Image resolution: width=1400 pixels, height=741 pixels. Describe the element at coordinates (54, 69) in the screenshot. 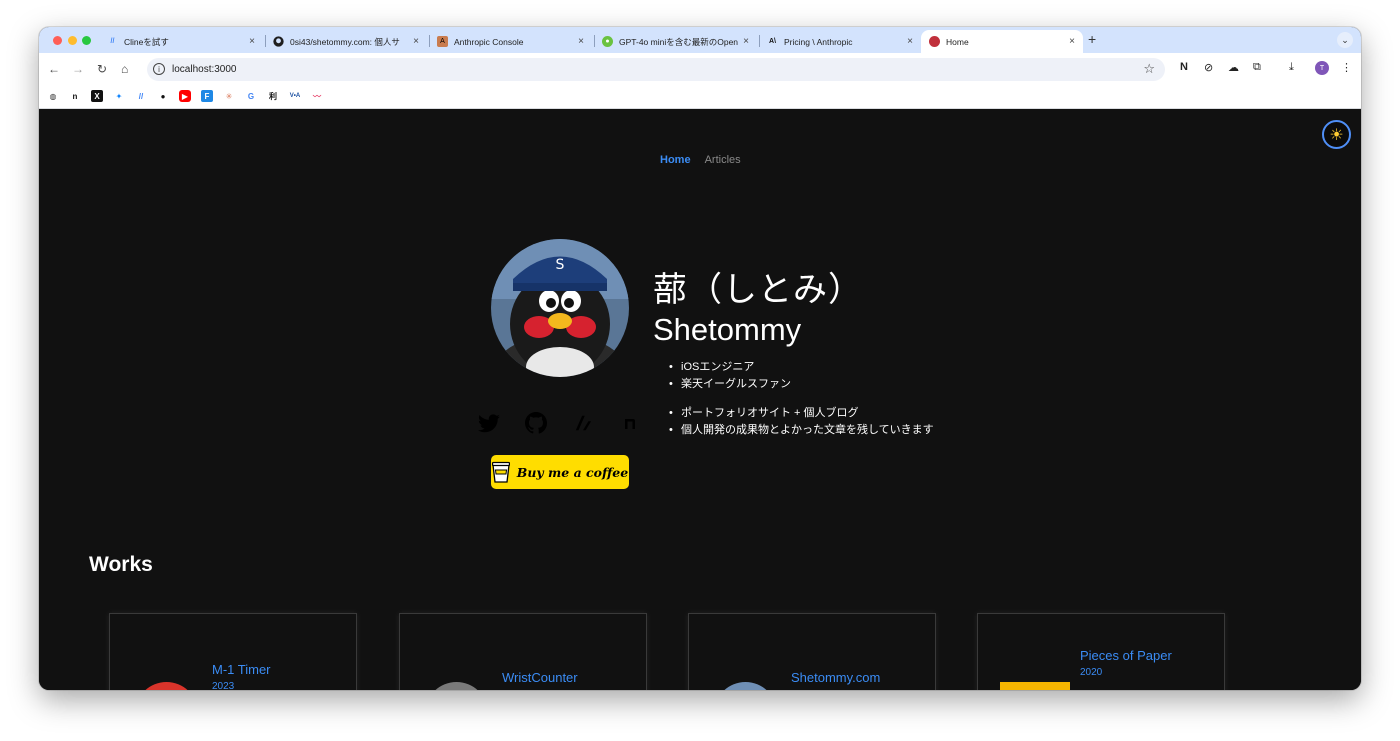

I see `back-icon: ←` at that location.